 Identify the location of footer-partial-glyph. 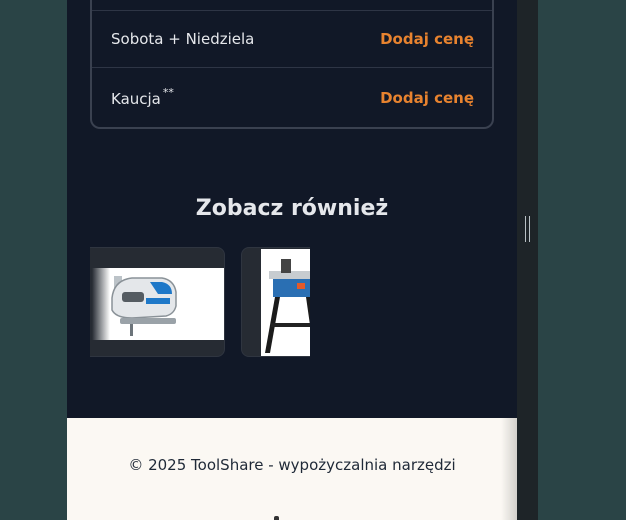
(276, 518).